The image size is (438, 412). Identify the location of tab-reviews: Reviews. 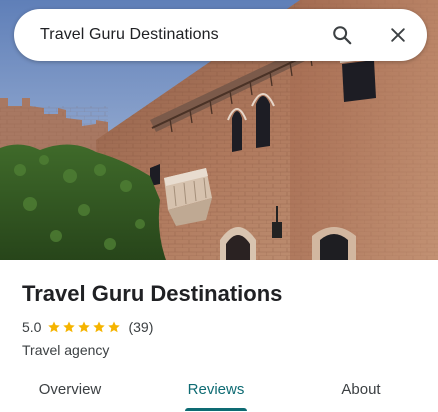
(216, 391).